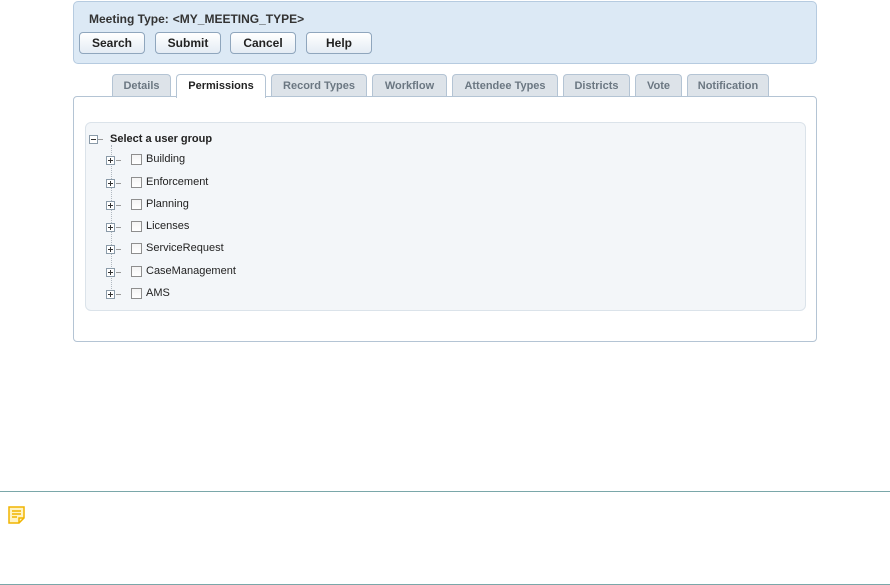 The image size is (890, 585). What do you see at coordinates (728, 85) in the screenshot?
I see `tab-notification: Notification` at bounding box center [728, 85].